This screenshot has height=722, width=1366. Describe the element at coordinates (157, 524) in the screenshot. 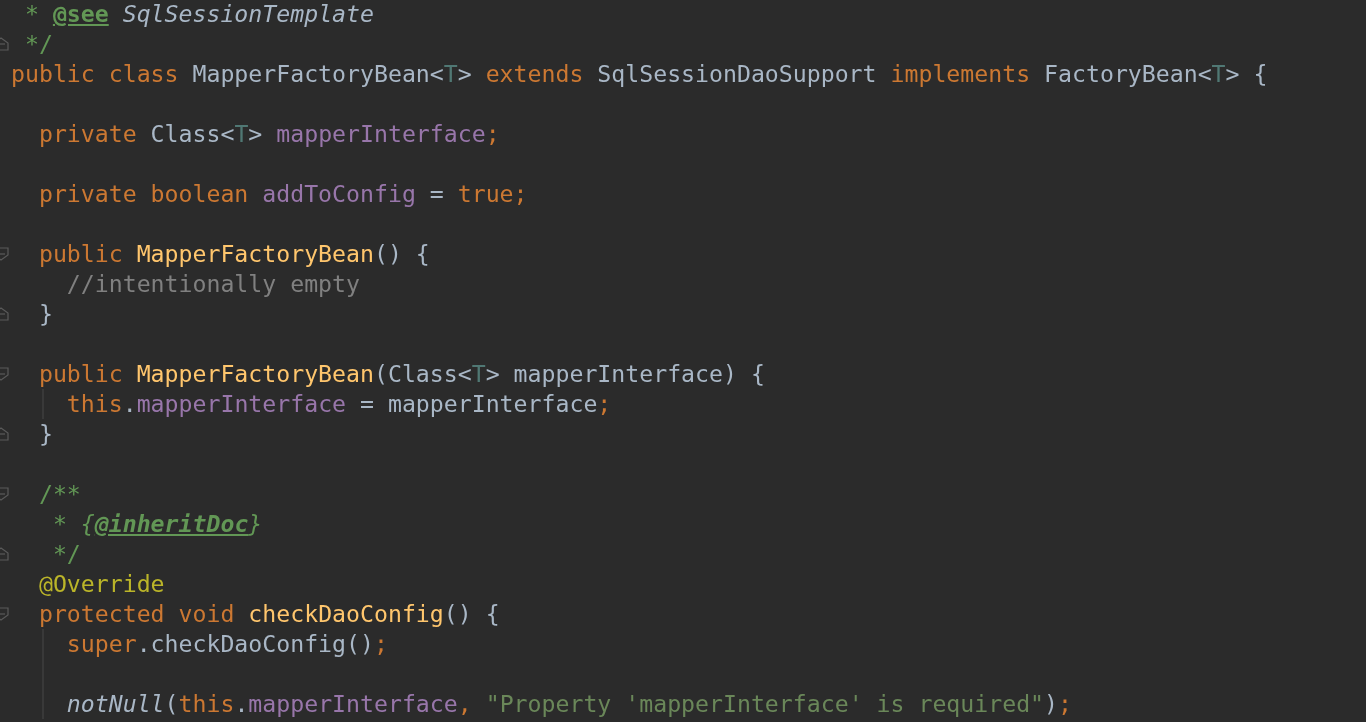

I see `code-line: * {@inheritDoc}` at that location.